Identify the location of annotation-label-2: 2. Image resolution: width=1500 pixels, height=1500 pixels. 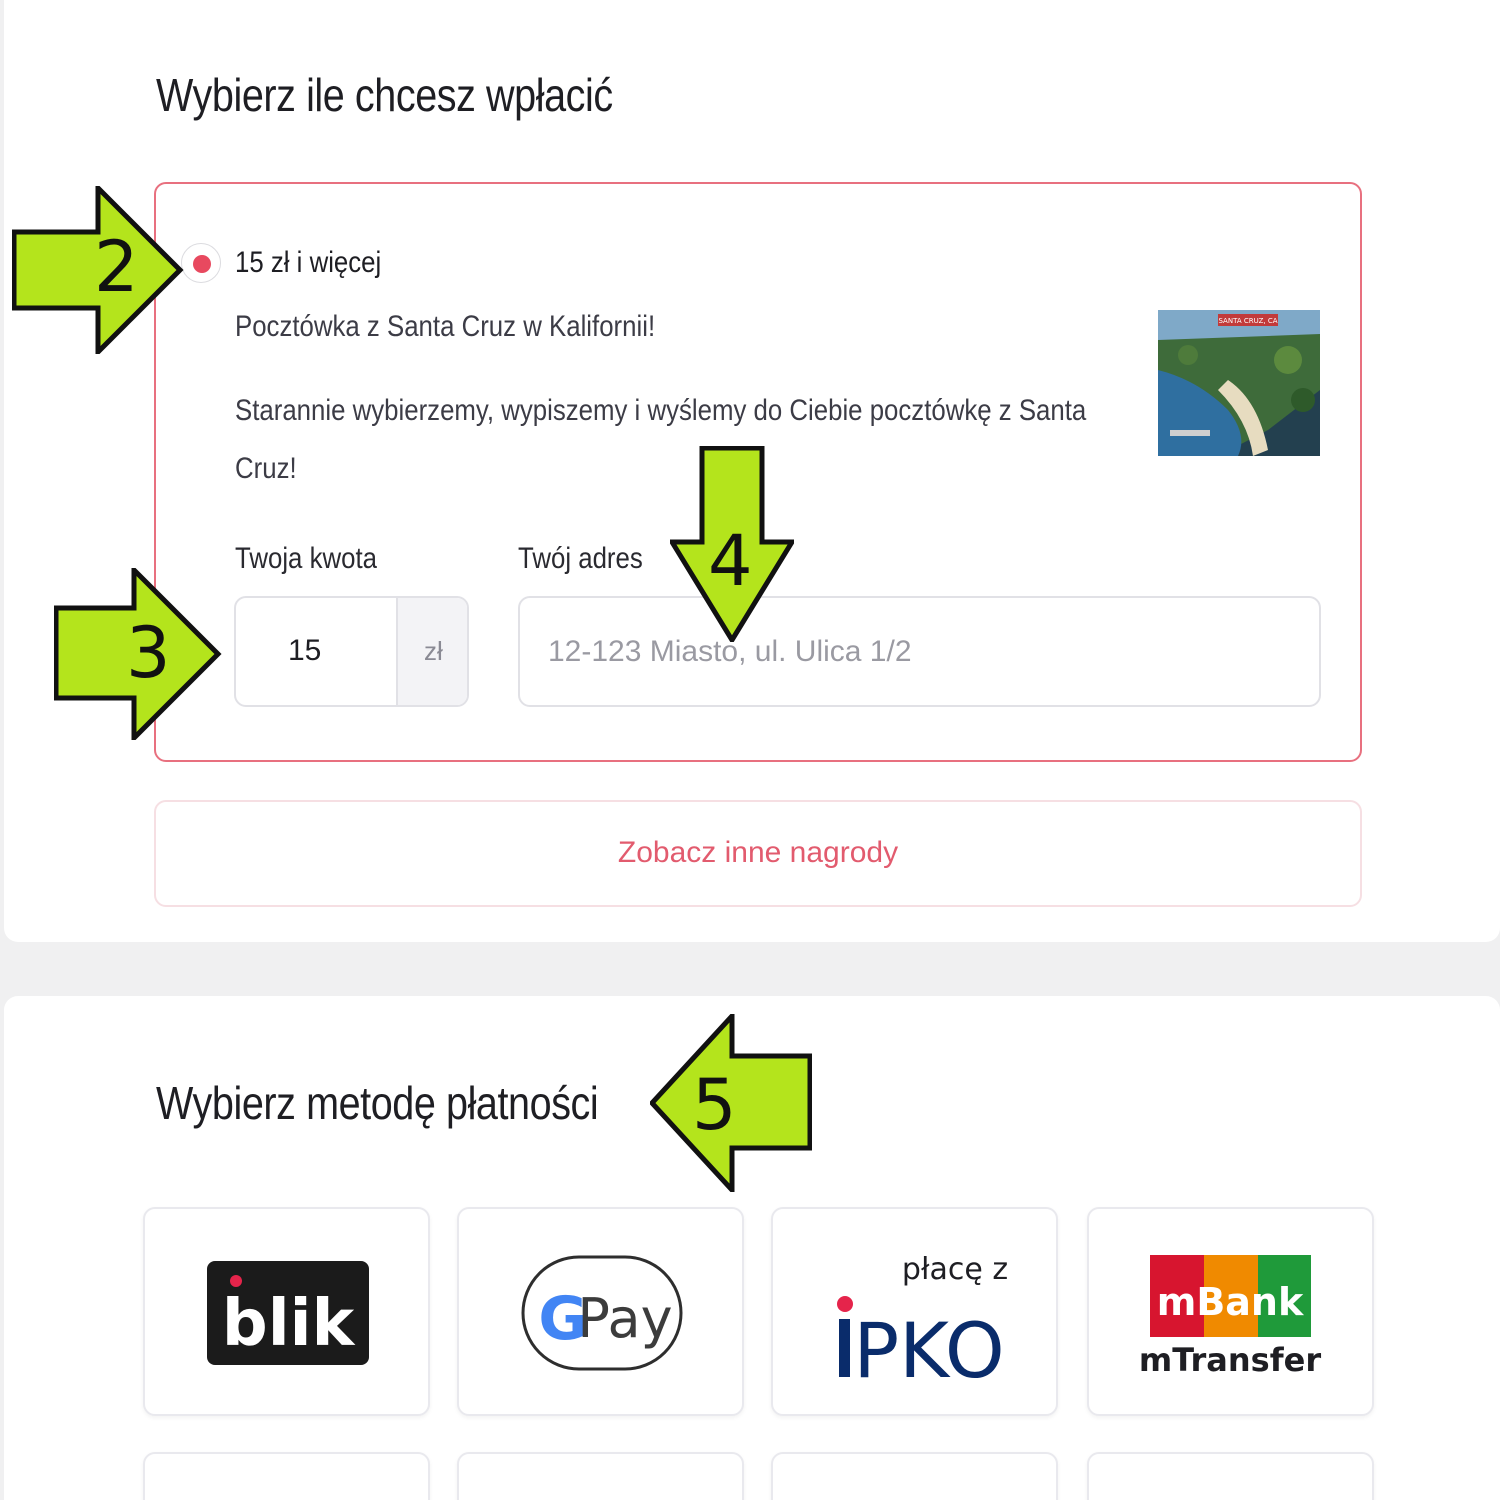
(116, 267).